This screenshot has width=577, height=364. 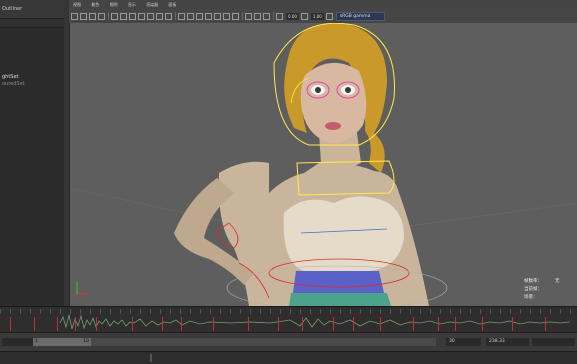 I want to click on textured-icon, so click(x=208, y=16).